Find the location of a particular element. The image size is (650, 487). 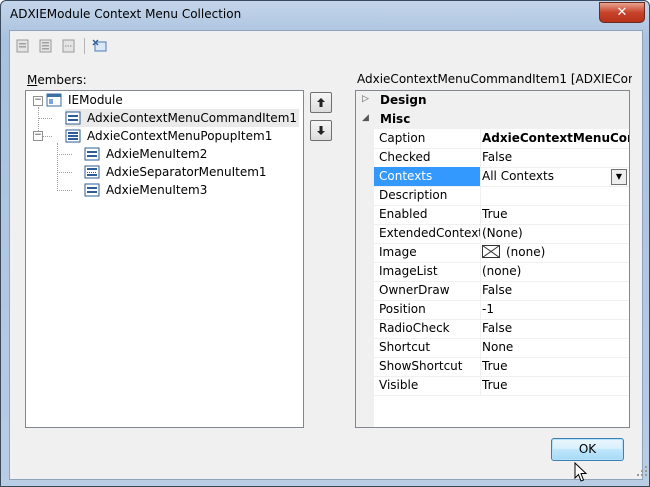

add-separator-item-icon is located at coordinates (68, 46).